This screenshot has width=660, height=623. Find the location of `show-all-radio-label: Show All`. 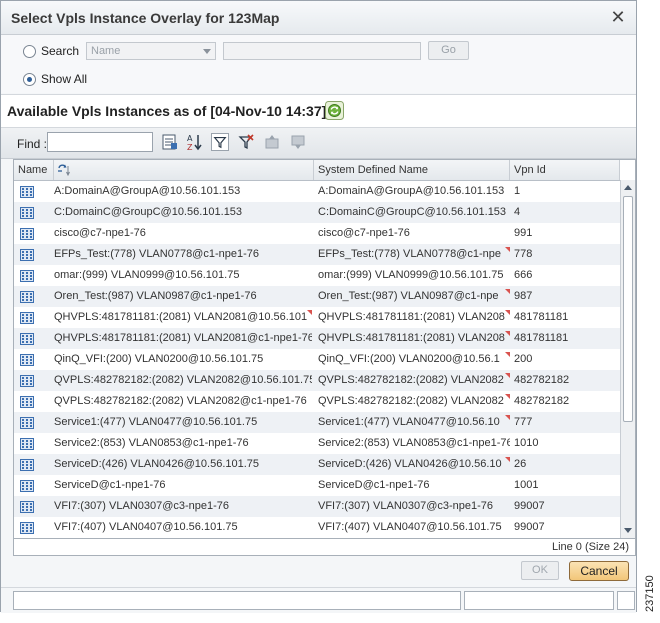

show-all-radio-label: Show All is located at coordinates (64, 79).